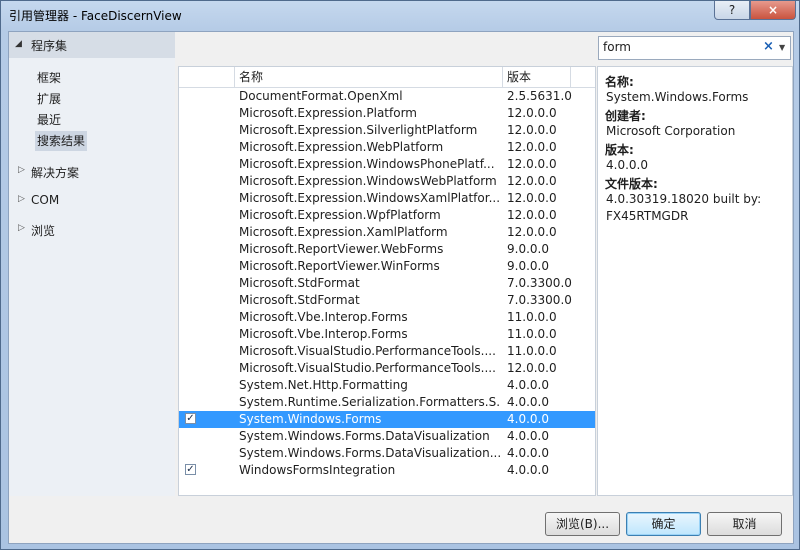 The height and width of the screenshot is (550, 800). Describe the element at coordinates (400, 15) in the screenshot. I see `title-bar: 引用管理器 - FaceDiscernView ? ×` at that location.